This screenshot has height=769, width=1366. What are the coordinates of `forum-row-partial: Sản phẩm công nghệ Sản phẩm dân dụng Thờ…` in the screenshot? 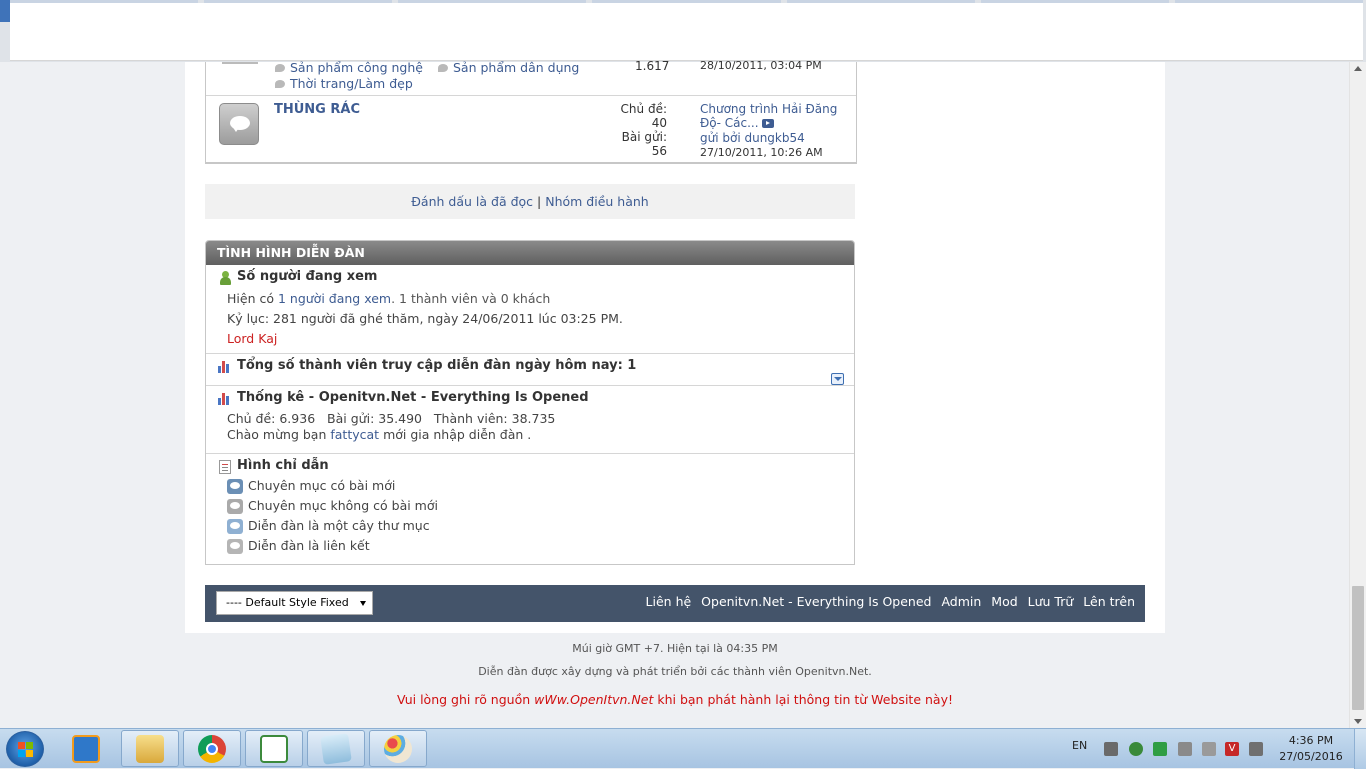 It's located at (531, 77).